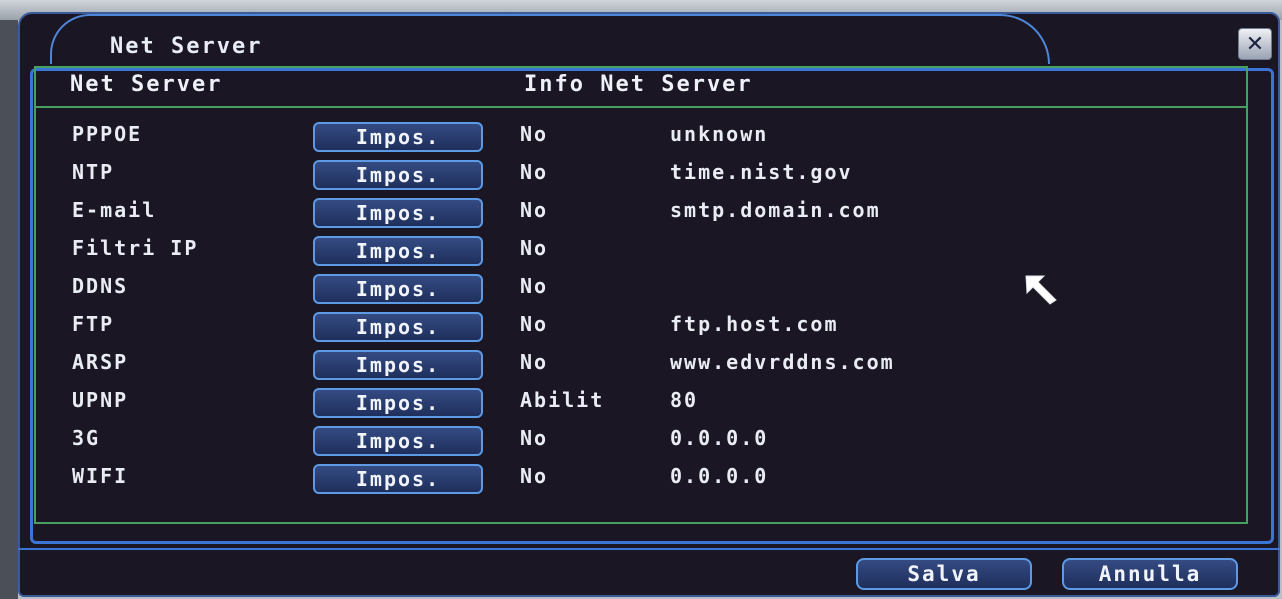  What do you see at coordinates (100, 476) in the screenshot?
I see `service-name: WIFI` at bounding box center [100, 476].